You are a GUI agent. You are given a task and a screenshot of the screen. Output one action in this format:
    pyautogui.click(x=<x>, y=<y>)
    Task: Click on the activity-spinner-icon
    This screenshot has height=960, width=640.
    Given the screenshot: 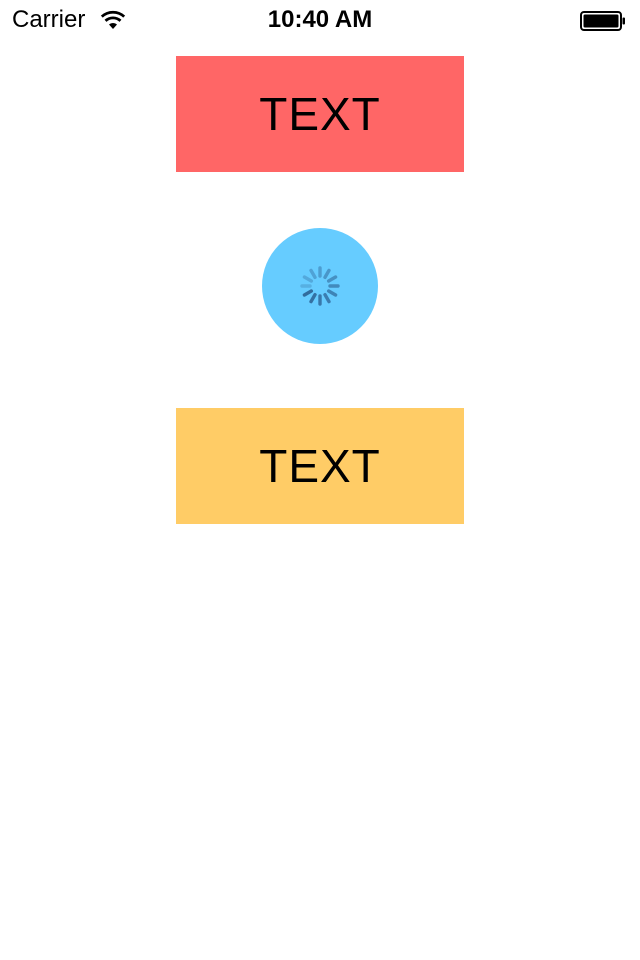 What is the action you would take?
    pyautogui.click(x=320, y=286)
    